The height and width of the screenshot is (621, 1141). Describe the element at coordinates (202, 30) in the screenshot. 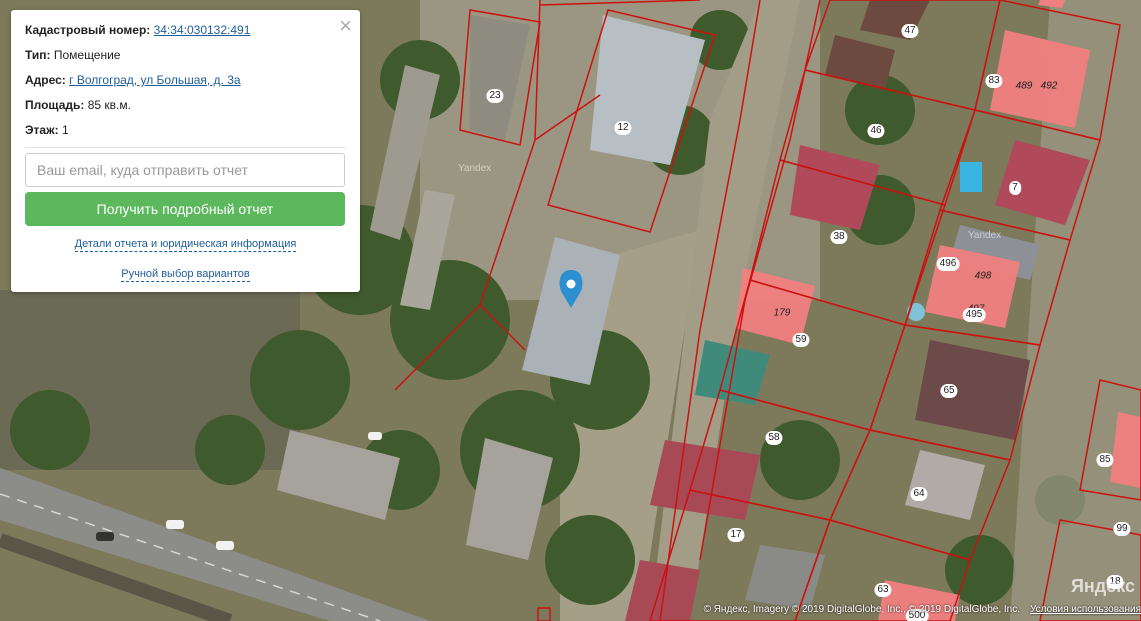

I see `cadastral-number-link: 34:34:030132:491` at that location.